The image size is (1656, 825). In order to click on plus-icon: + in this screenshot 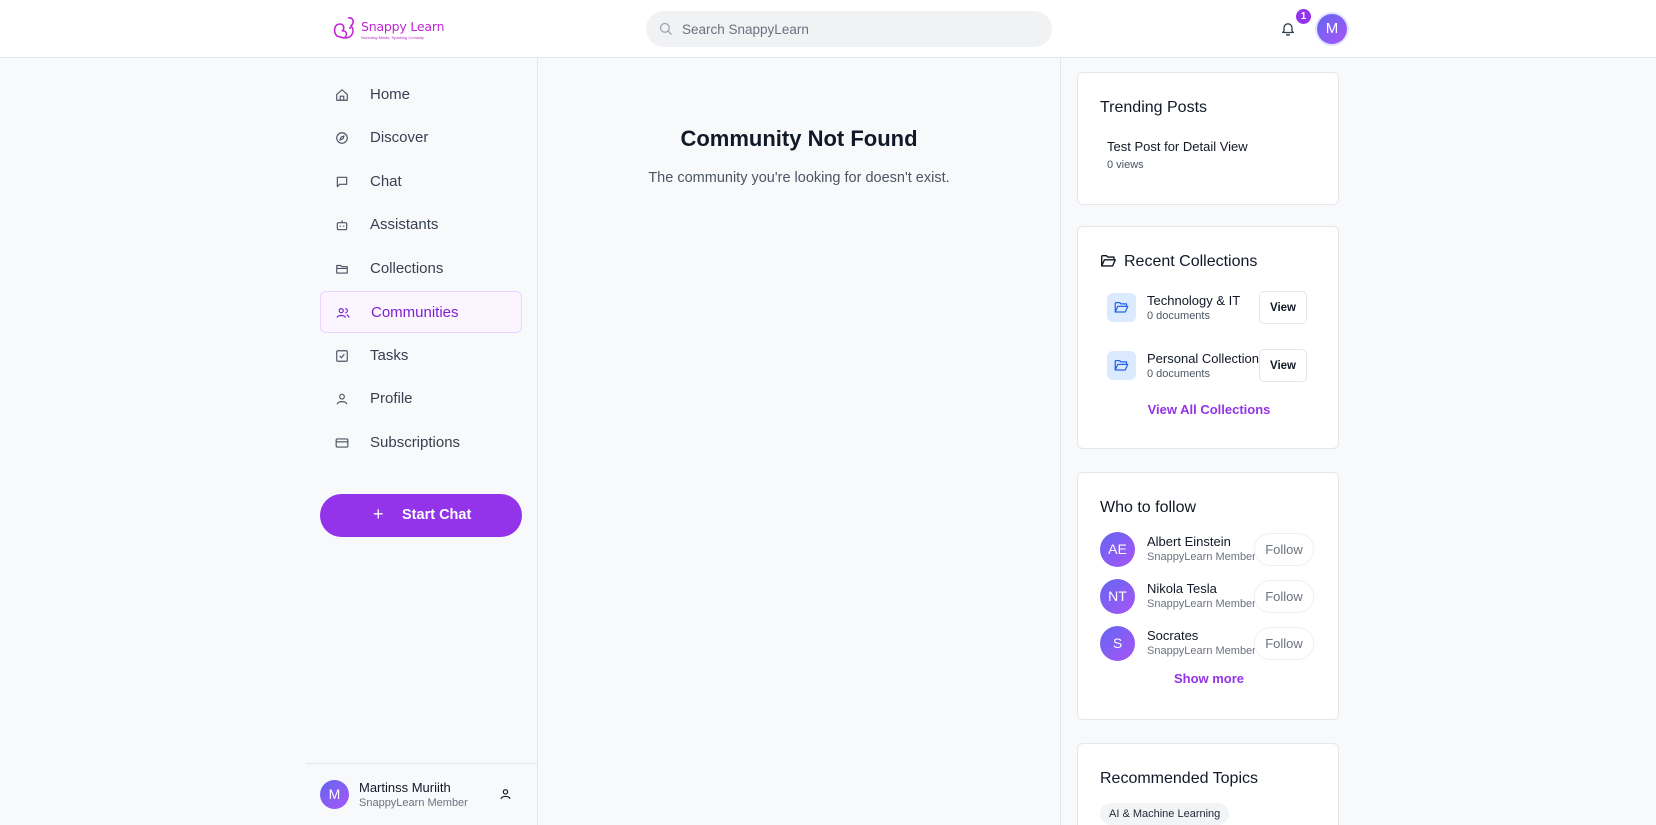, I will do `click(378, 514)`.